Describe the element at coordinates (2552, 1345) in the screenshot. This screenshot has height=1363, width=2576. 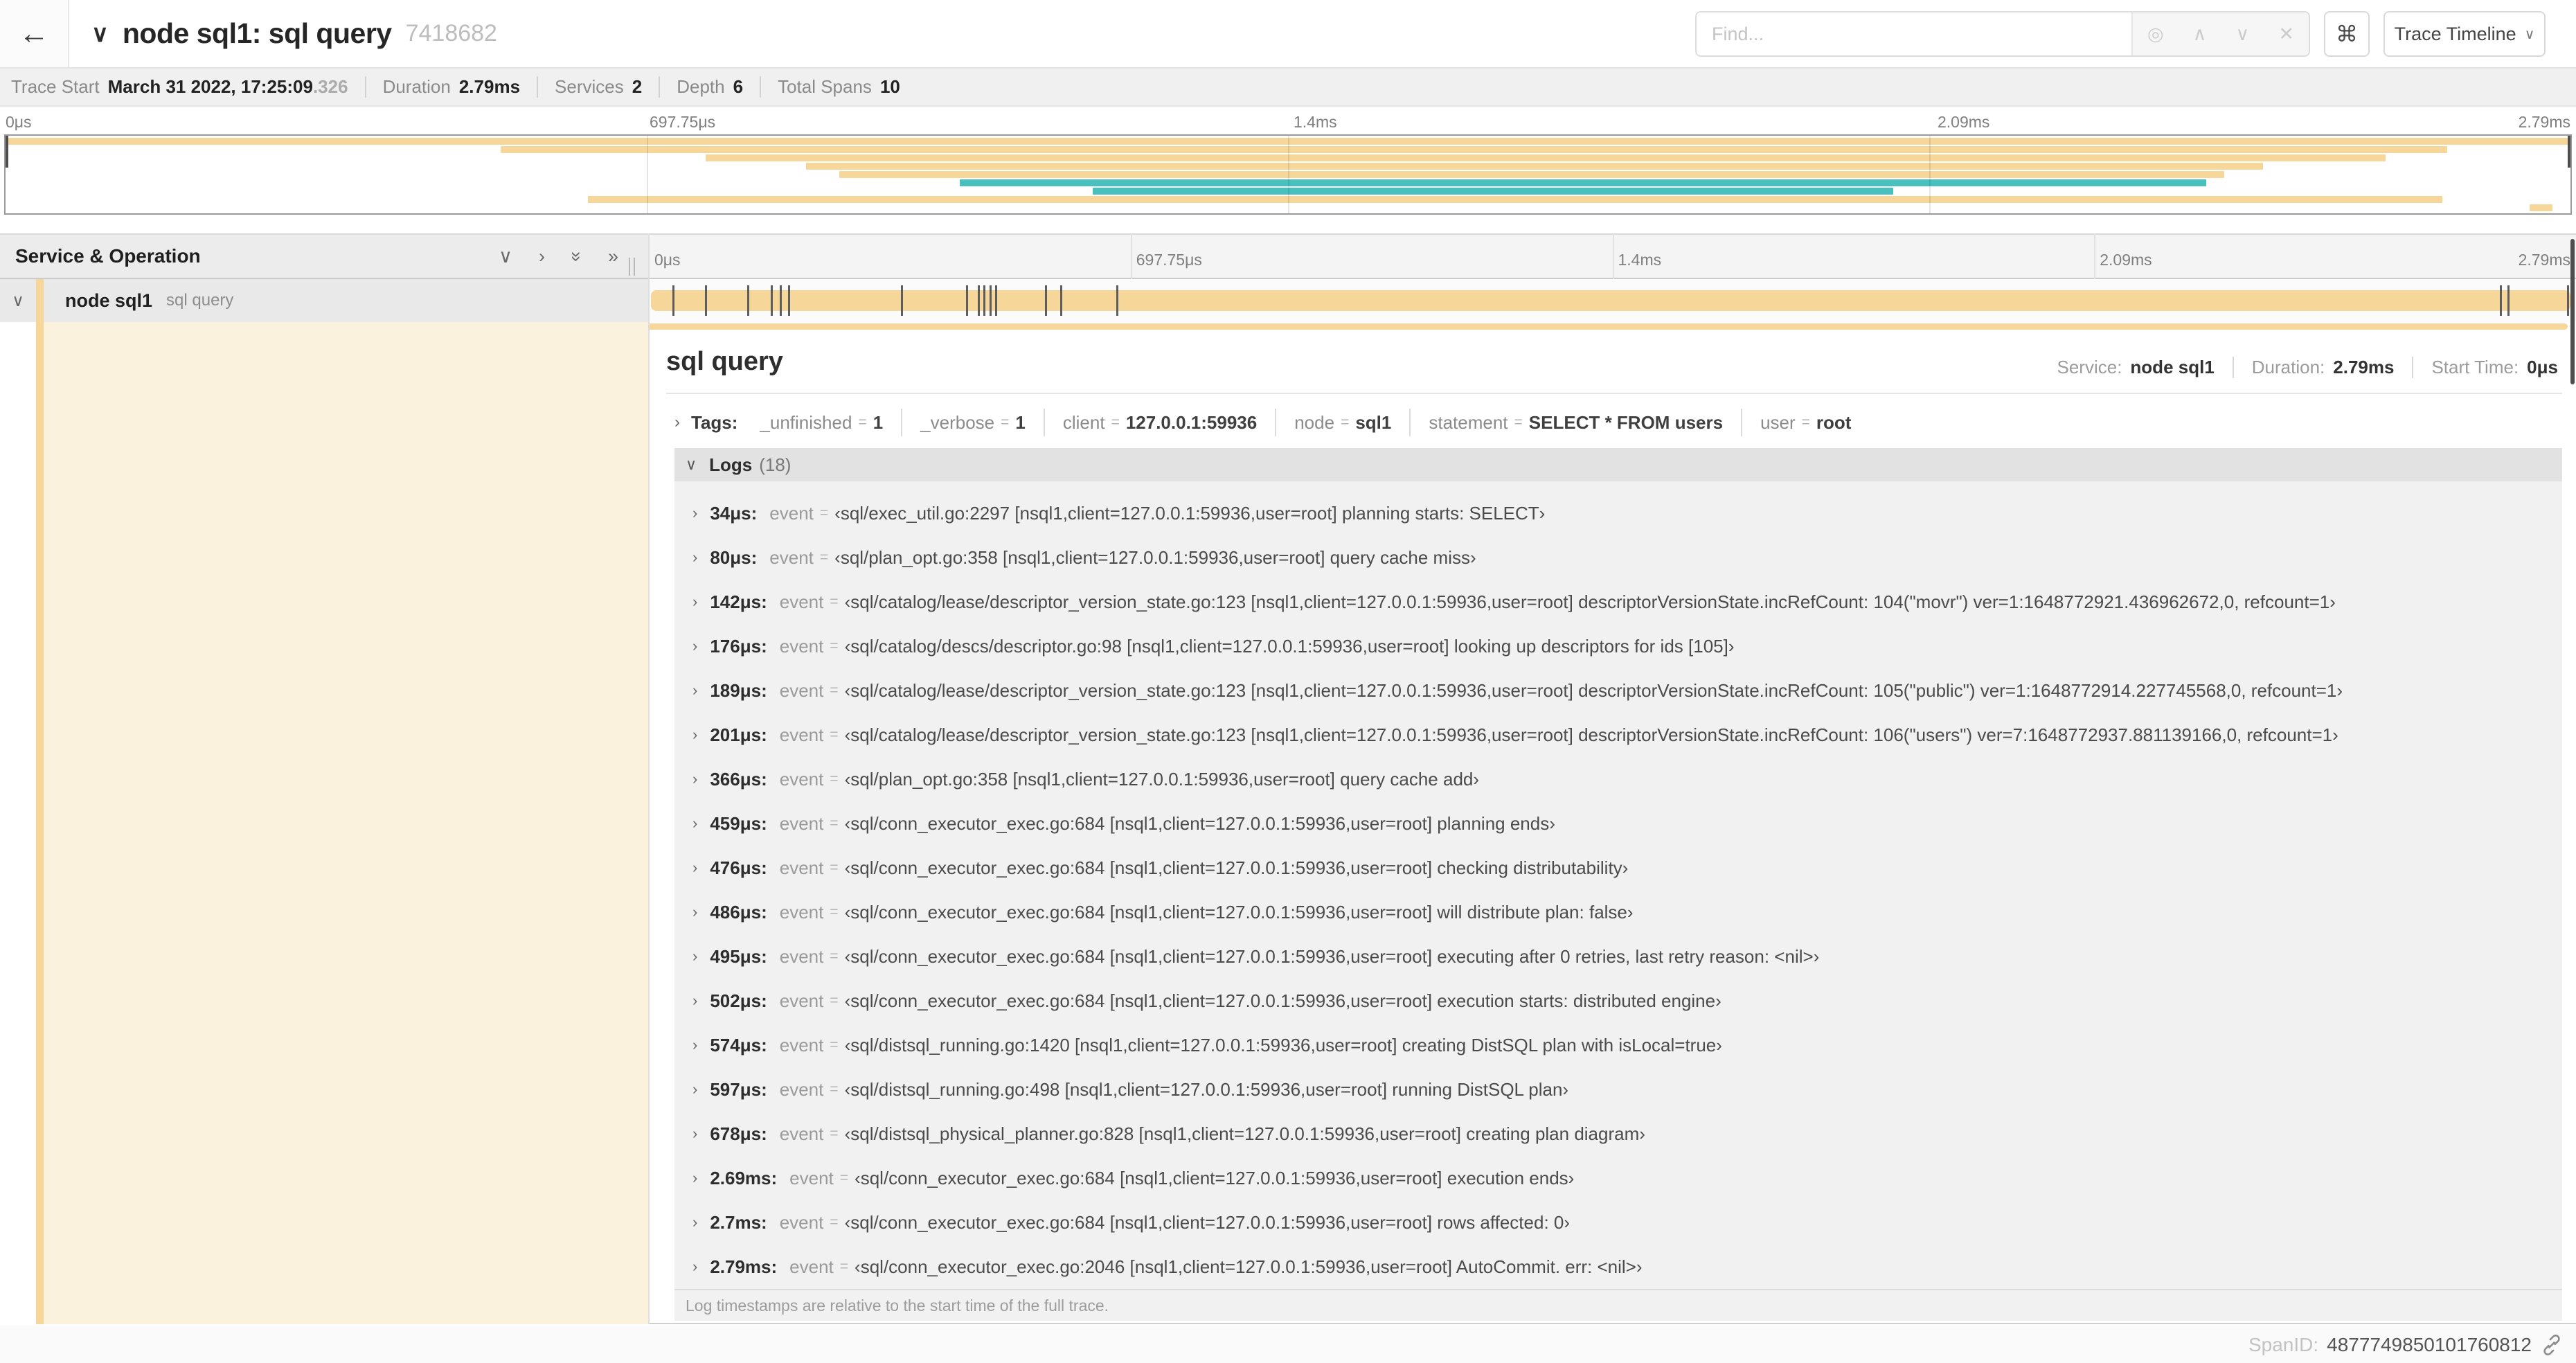
I see `link-icon` at that location.